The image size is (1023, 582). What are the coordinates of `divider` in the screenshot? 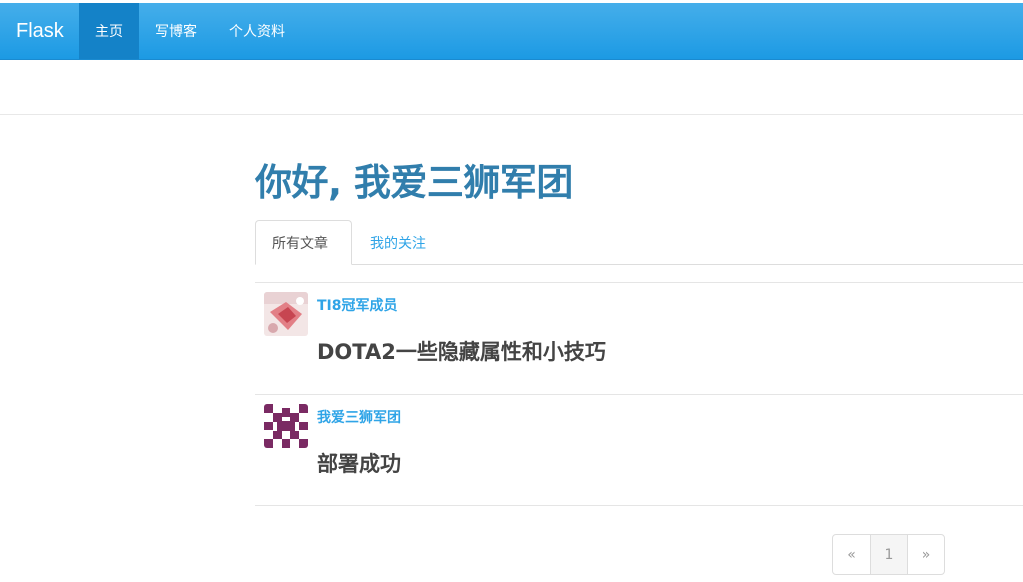 It's located at (511, 114).